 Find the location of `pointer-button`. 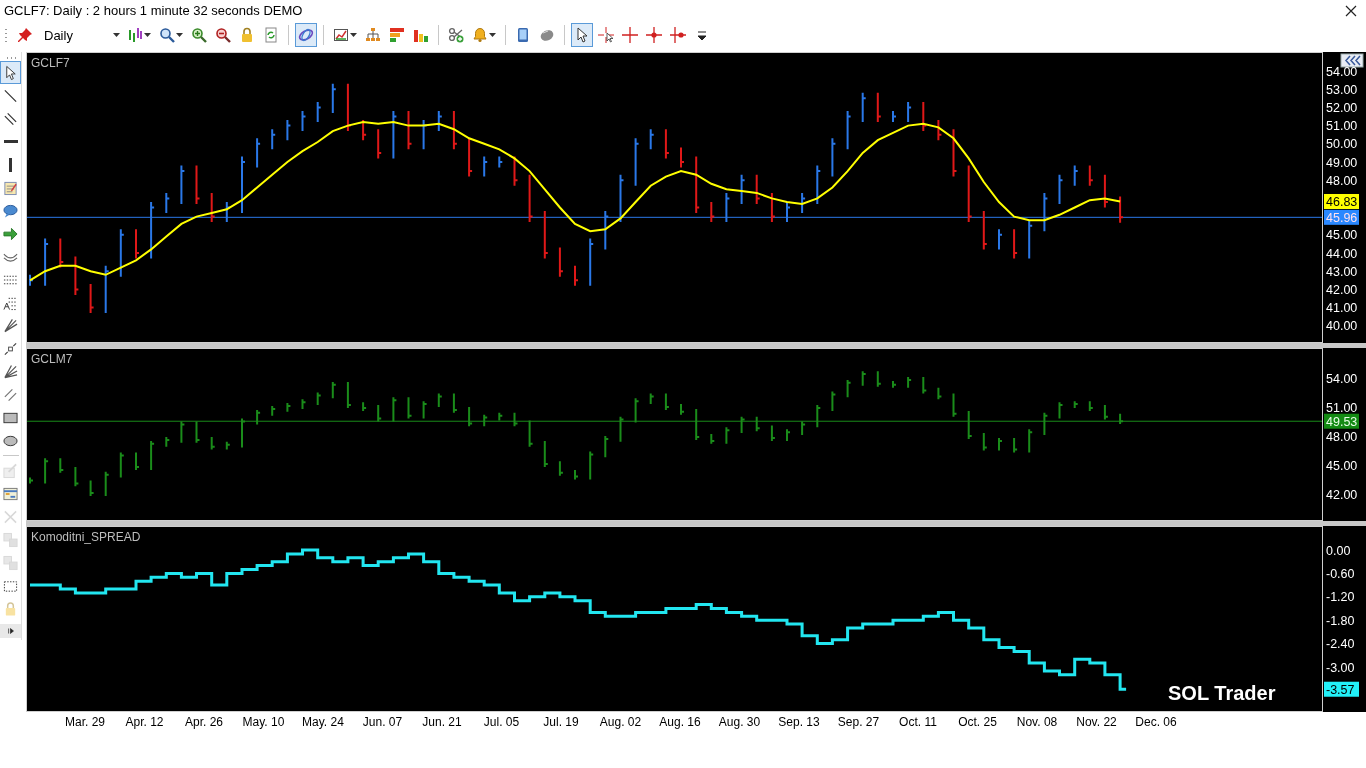

pointer-button is located at coordinates (582, 35).